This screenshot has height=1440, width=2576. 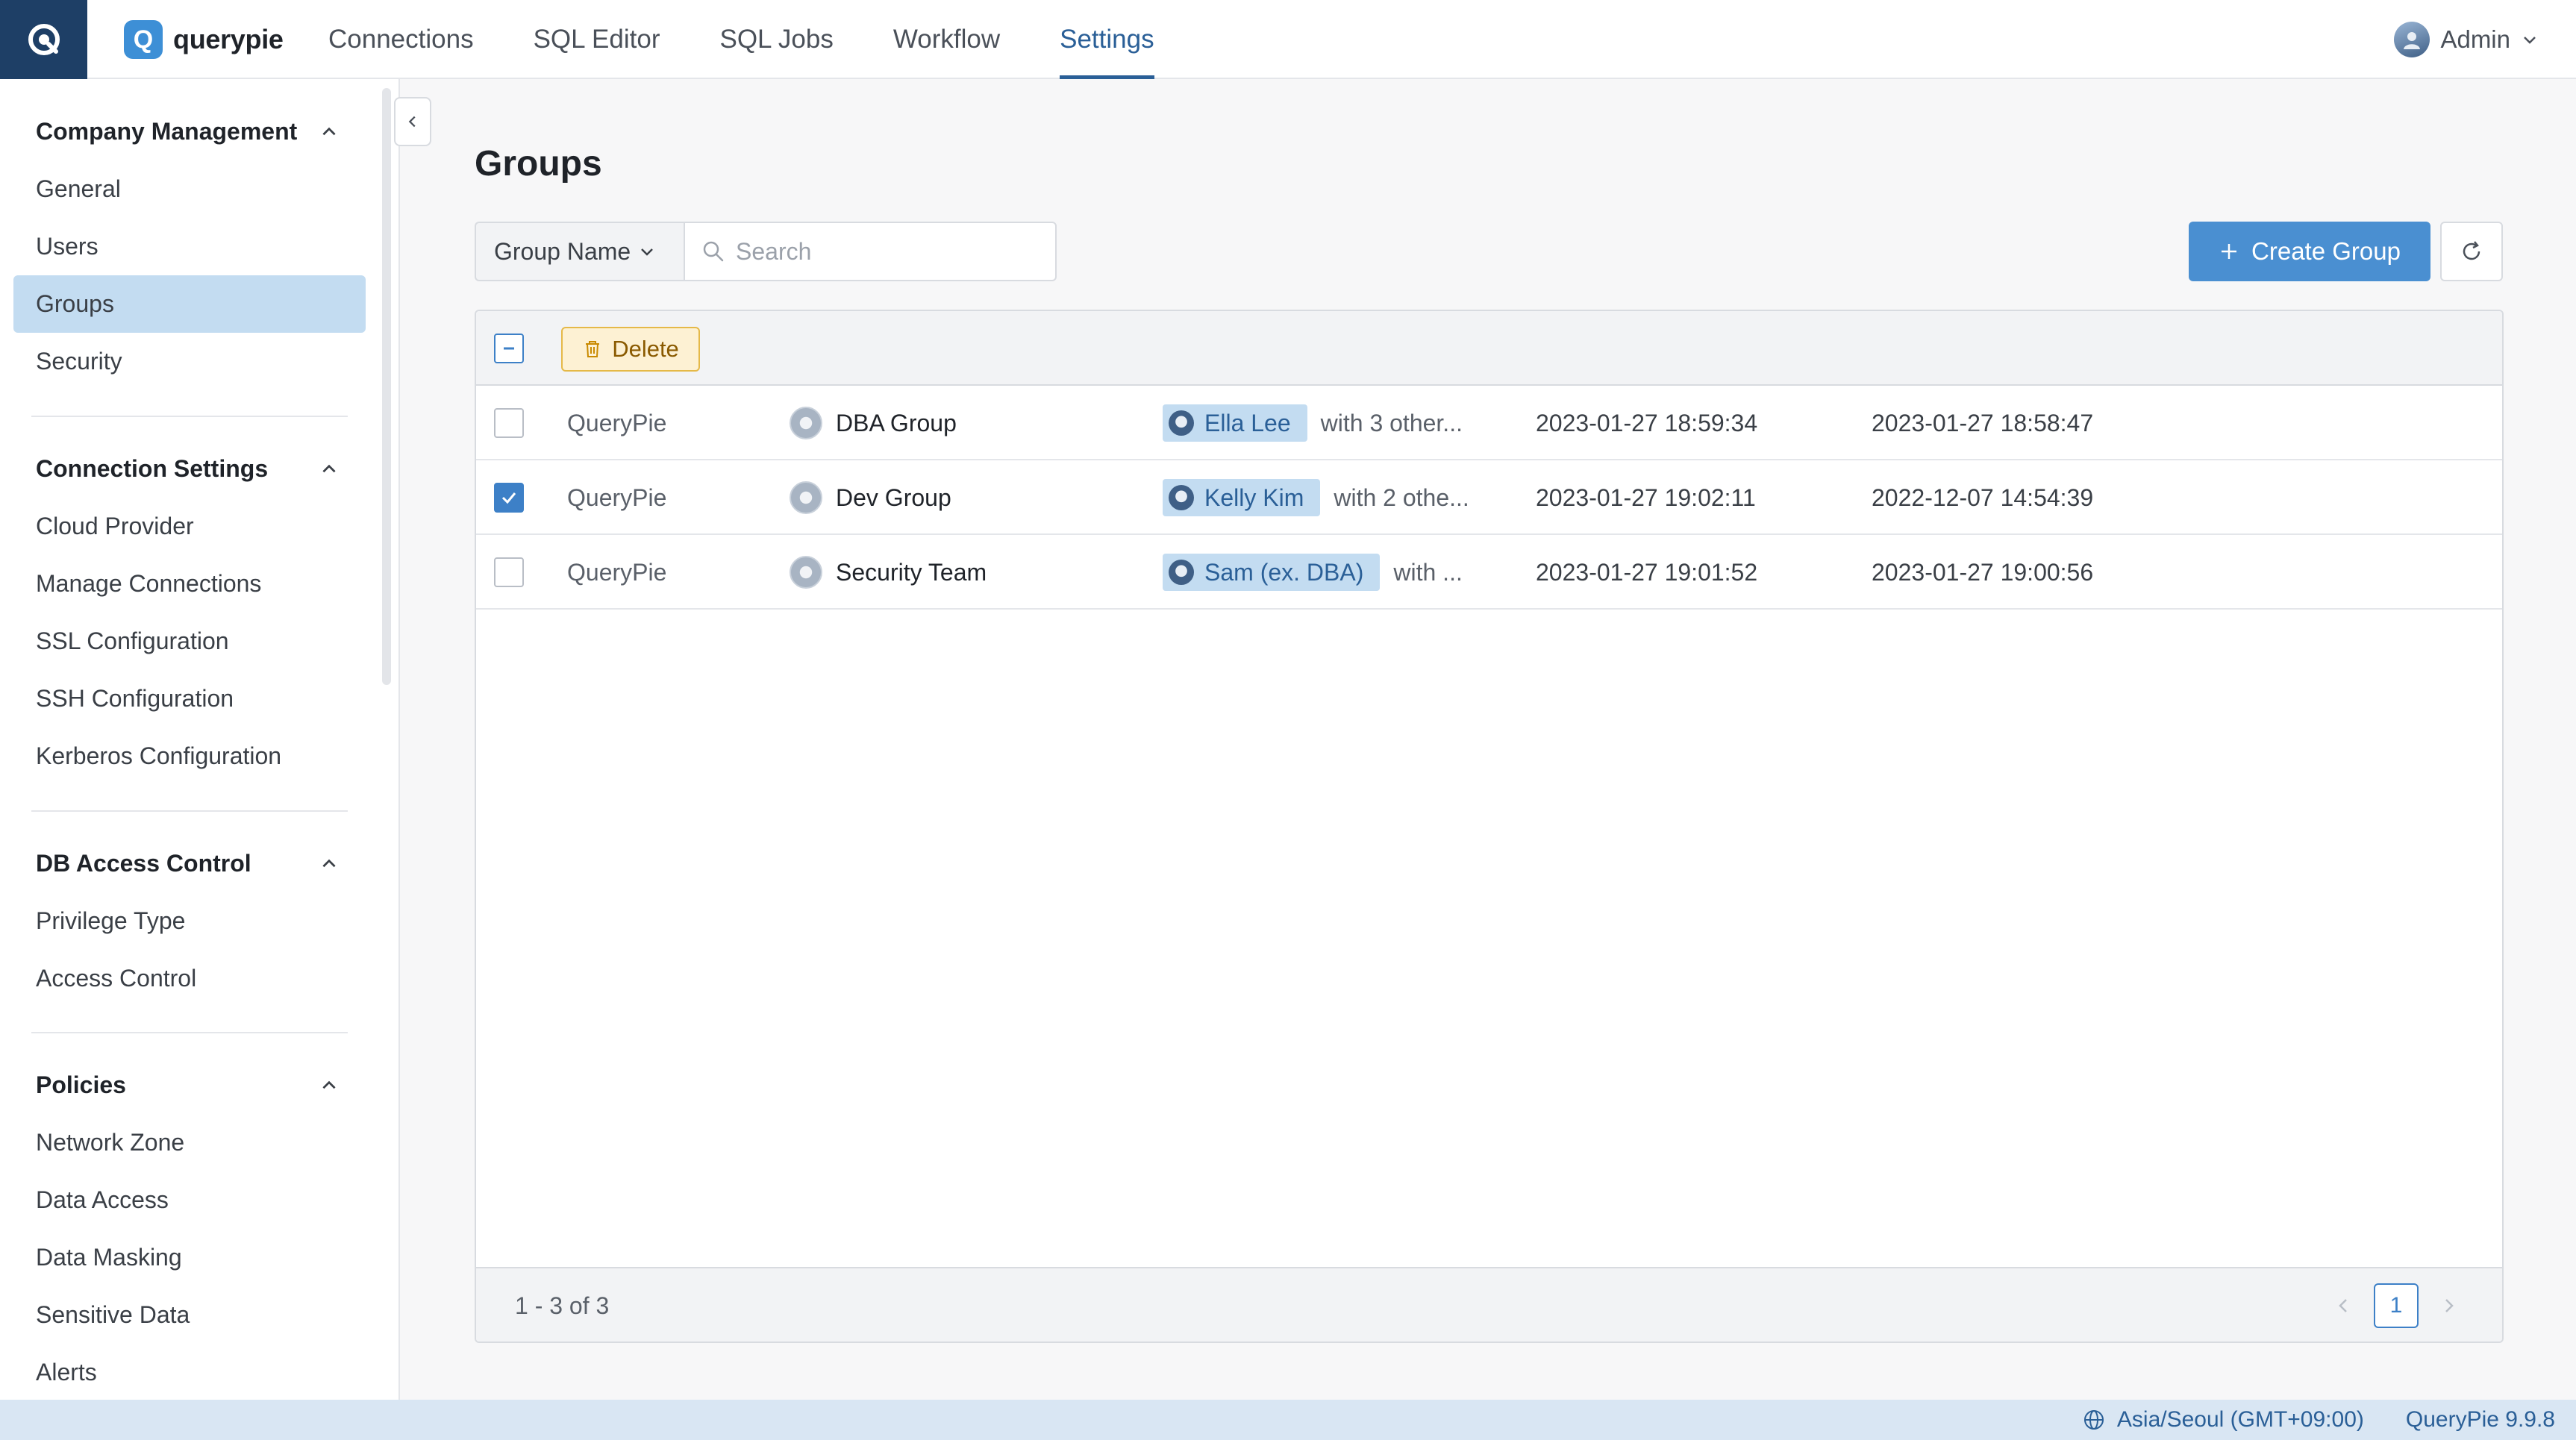 What do you see at coordinates (892, 251) in the screenshot?
I see `search-input` at bounding box center [892, 251].